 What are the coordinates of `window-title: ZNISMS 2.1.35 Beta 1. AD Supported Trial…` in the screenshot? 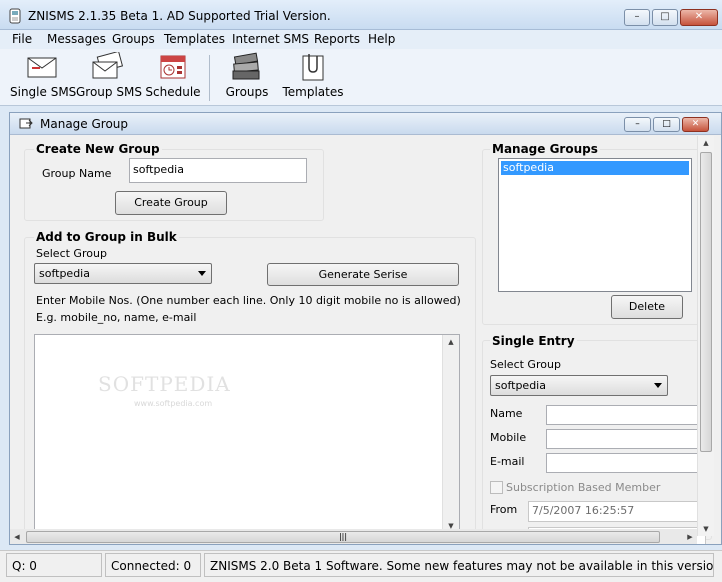 It's located at (179, 16).